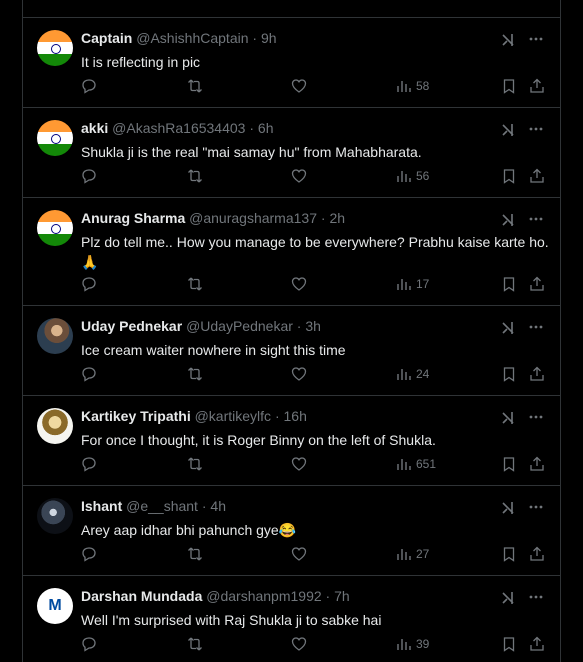 This screenshot has height=662, width=583. I want to click on display-name: Ishant, so click(101, 506).